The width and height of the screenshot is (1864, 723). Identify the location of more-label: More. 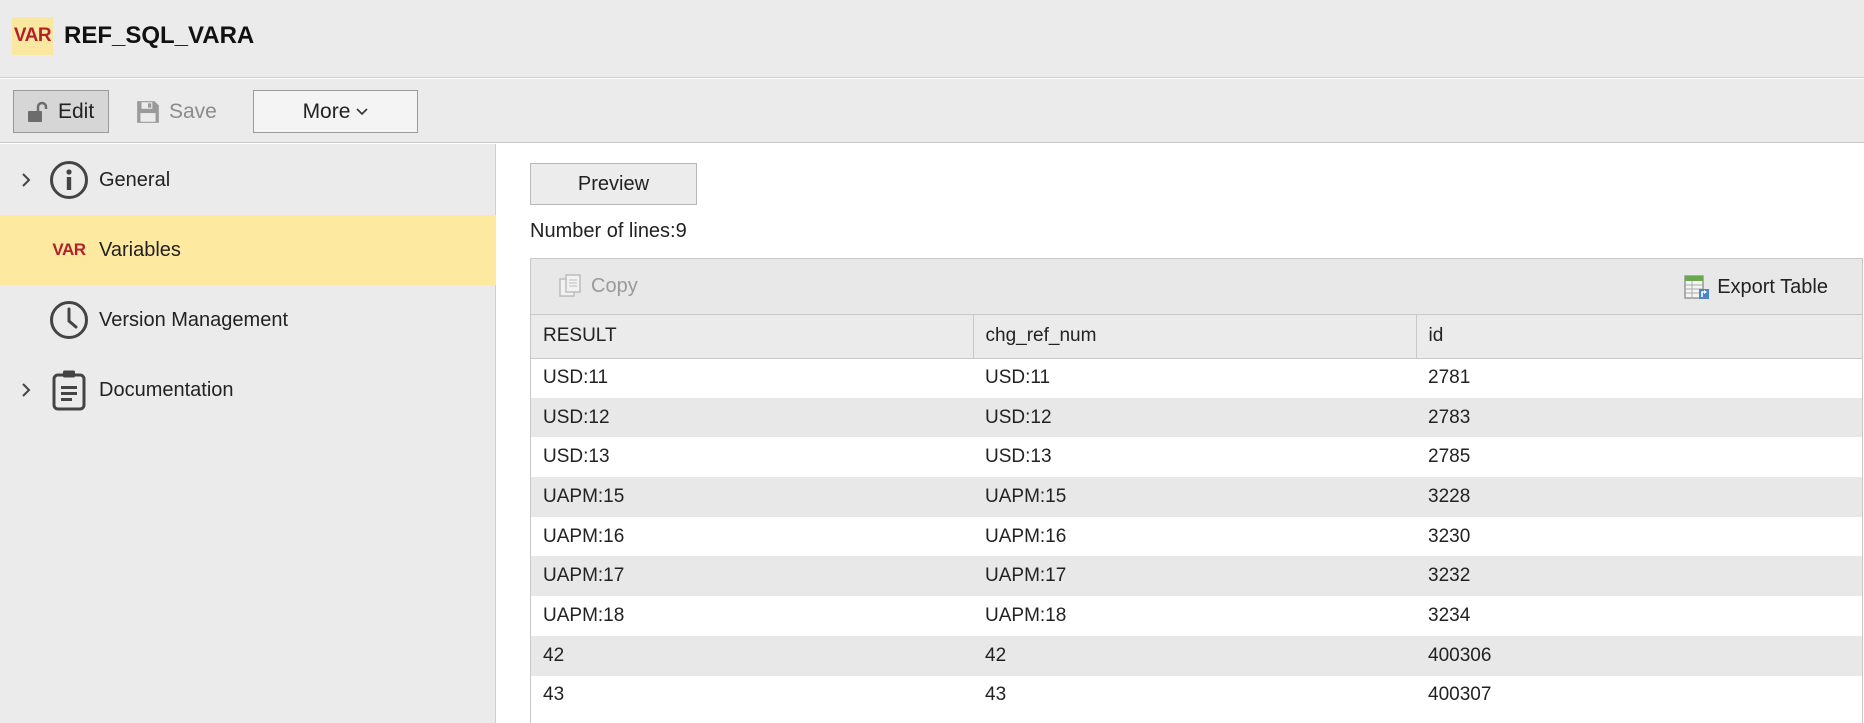
(326, 111).